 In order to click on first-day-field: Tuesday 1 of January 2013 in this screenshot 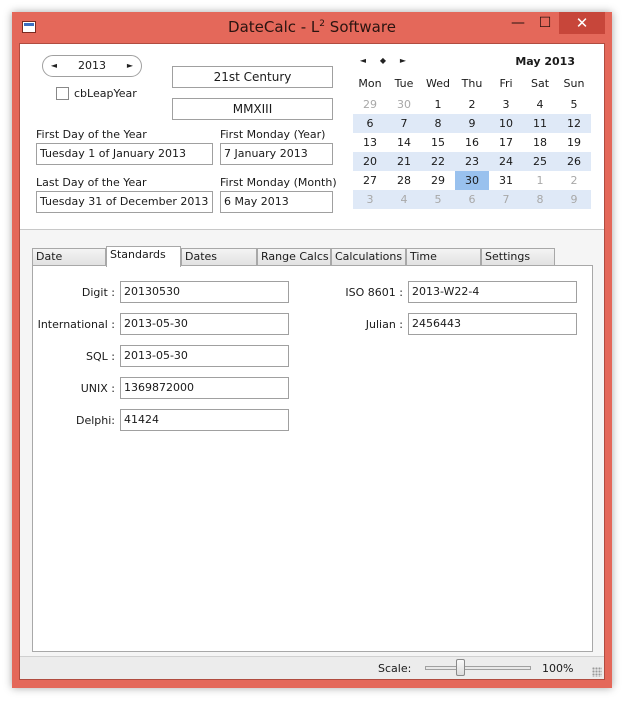, I will do `click(124, 154)`.